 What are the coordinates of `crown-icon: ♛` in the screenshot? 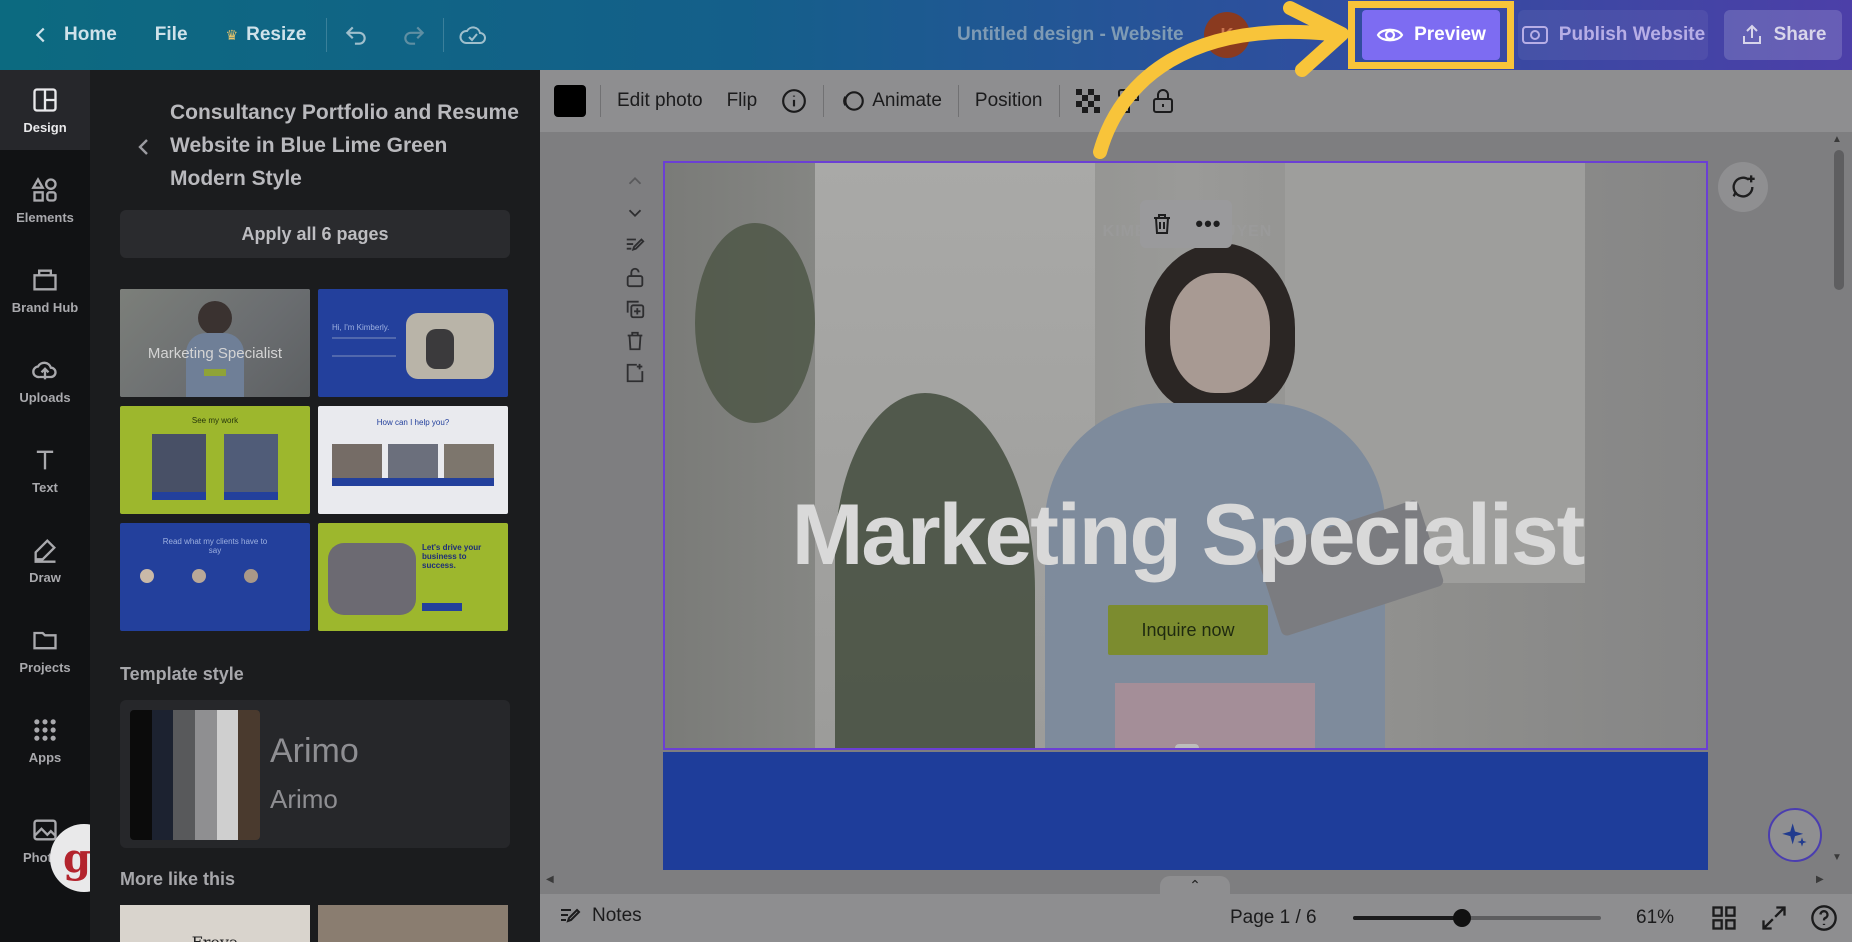 It's located at (232, 34).